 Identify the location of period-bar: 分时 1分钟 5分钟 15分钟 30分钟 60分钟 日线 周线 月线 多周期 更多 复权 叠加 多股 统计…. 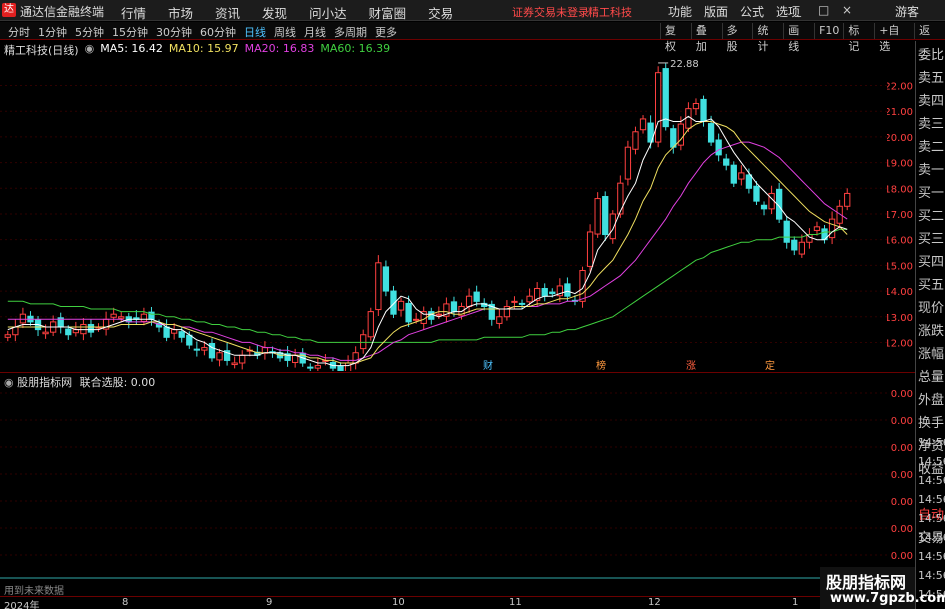
(472, 37).